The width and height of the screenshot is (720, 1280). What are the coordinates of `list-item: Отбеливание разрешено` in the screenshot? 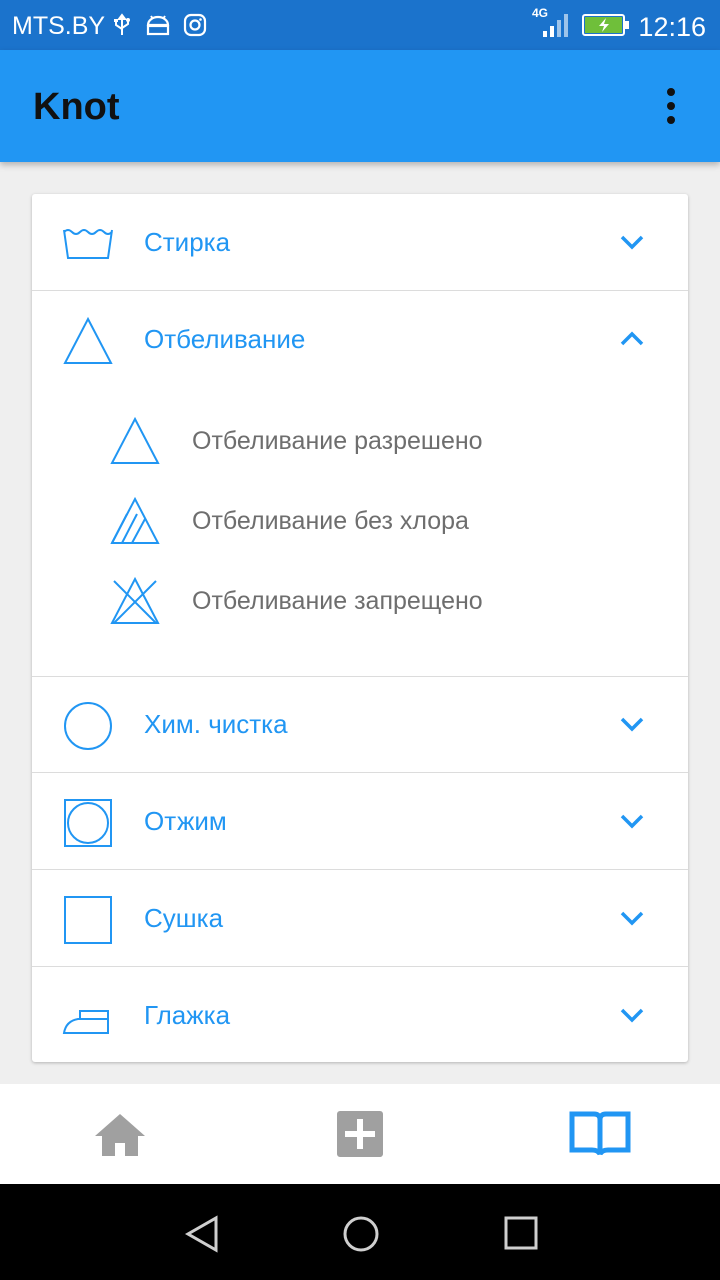 It's located at (360, 440).